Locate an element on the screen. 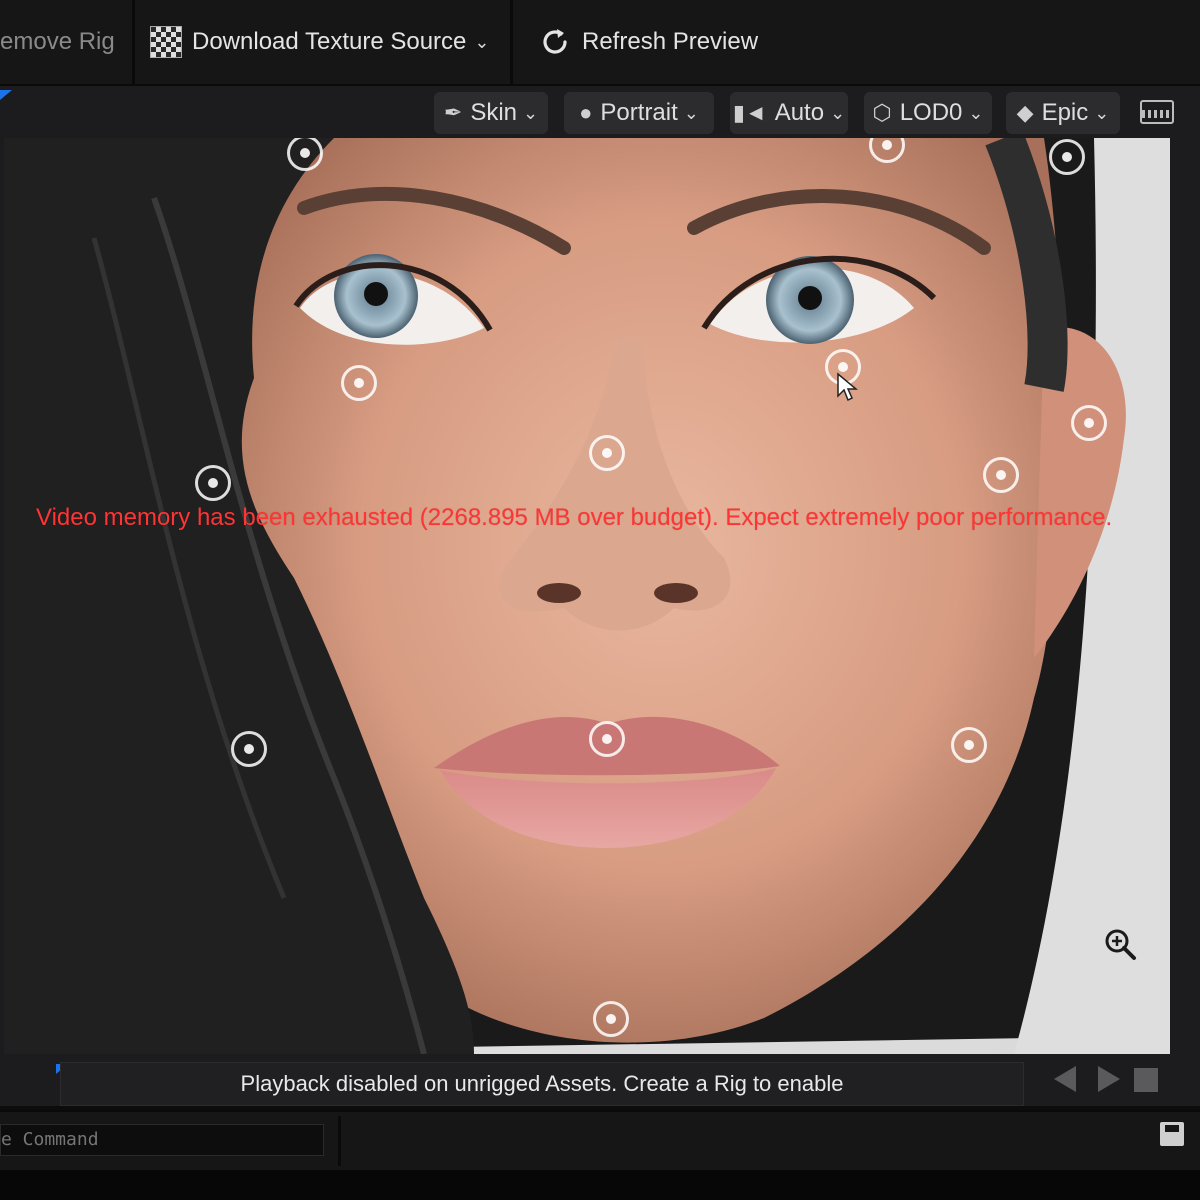 This screenshot has height=1200, width=1200. refresh-preview-button: Refresh Preview is located at coordinates (648, 42).